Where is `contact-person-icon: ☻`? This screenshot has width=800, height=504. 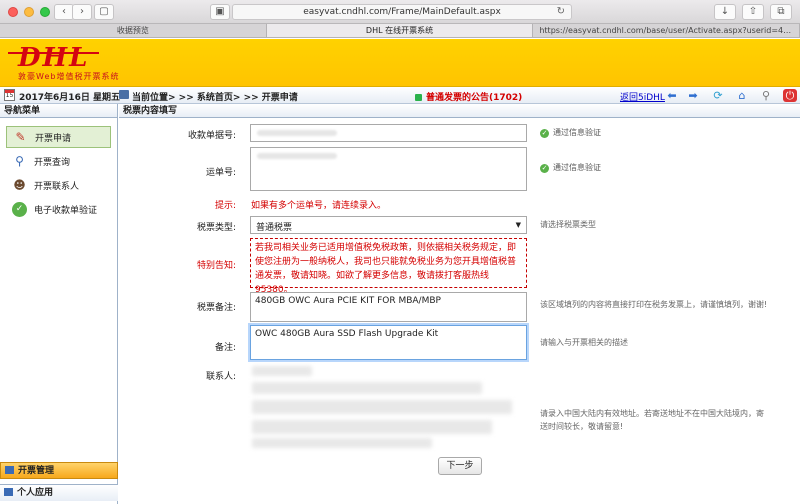 contact-person-icon: ☻ is located at coordinates (19, 184).